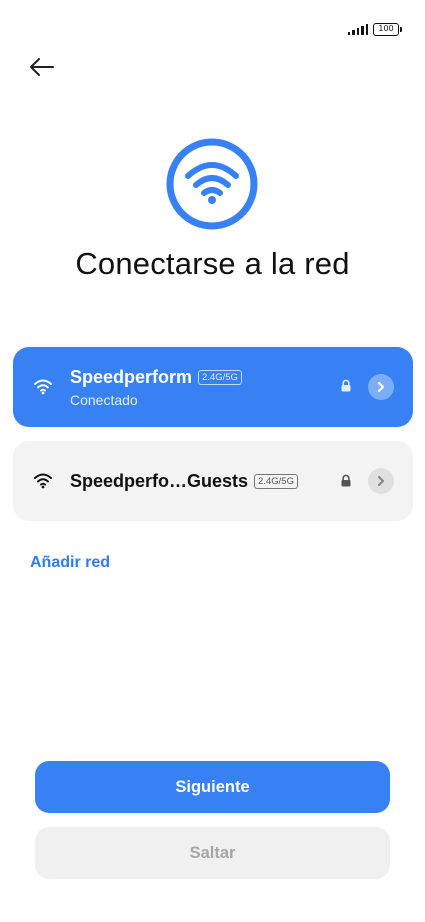  I want to click on battery-level: 100, so click(386, 28).